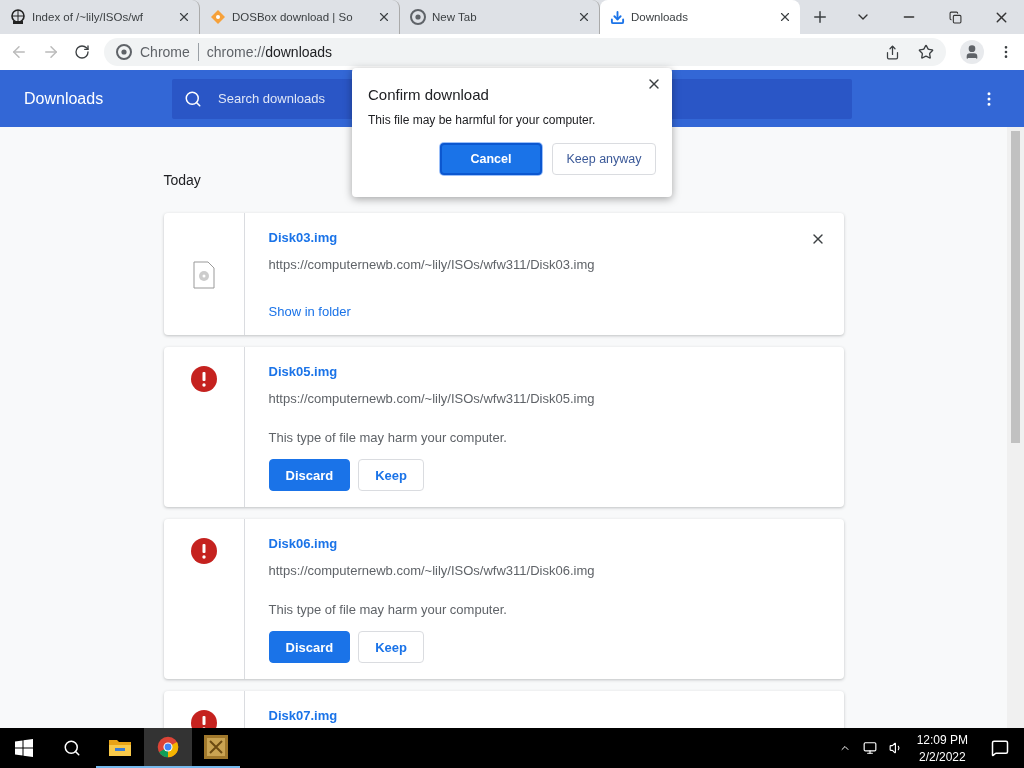 This screenshot has width=1024, height=768. What do you see at coordinates (432, 264) in the screenshot?
I see `file-url: https://computernewb.com/~lily/ISOs/wfw311/Disk03.img` at bounding box center [432, 264].